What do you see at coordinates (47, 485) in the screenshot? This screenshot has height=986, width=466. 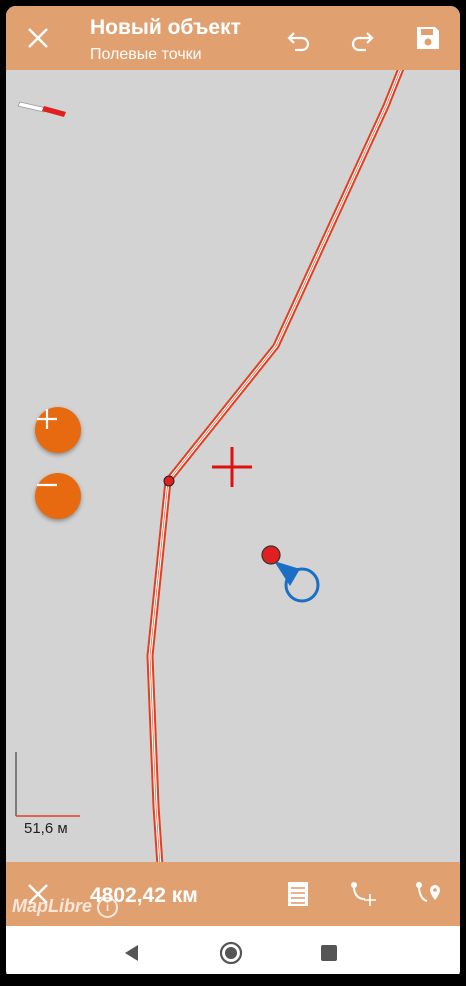 I see `zoom-out-icon` at bounding box center [47, 485].